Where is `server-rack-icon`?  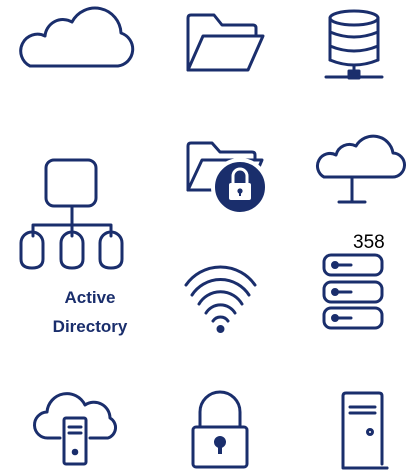
server-rack-icon is located at coordinates (353, 291).